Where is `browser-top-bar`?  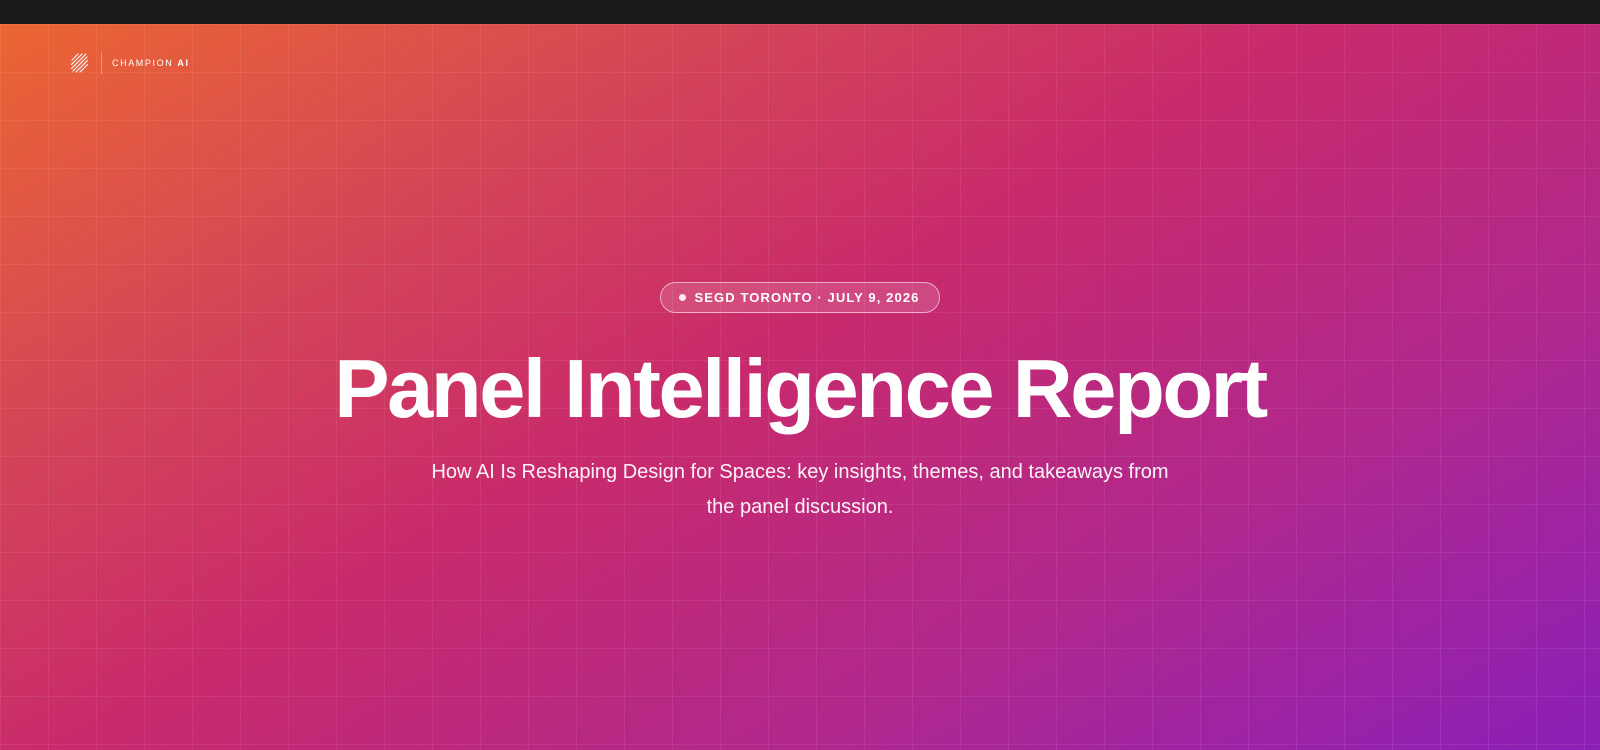 browser-top-bar is located at coordinates (800, 12).